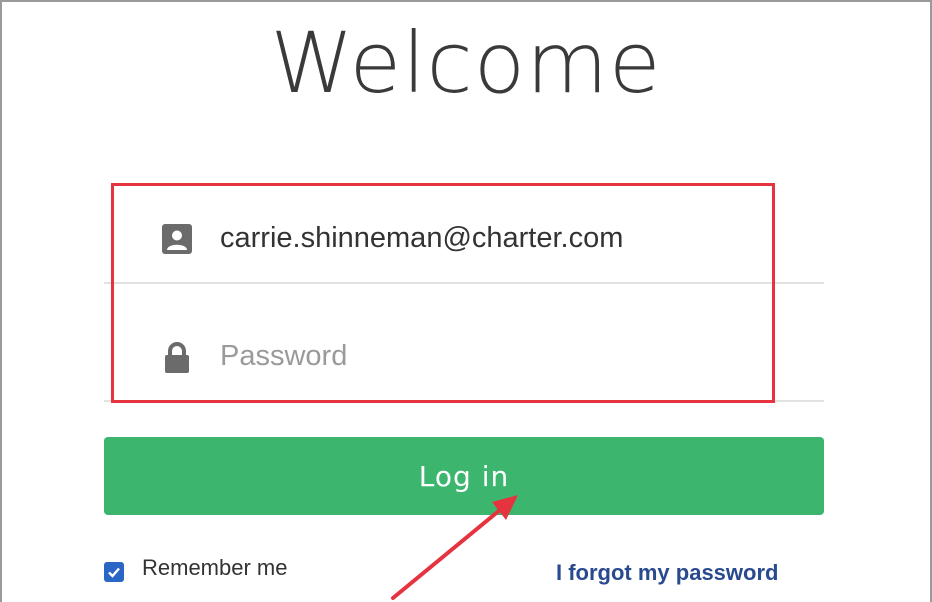  I want to click on password-divider, so click(464, 401).